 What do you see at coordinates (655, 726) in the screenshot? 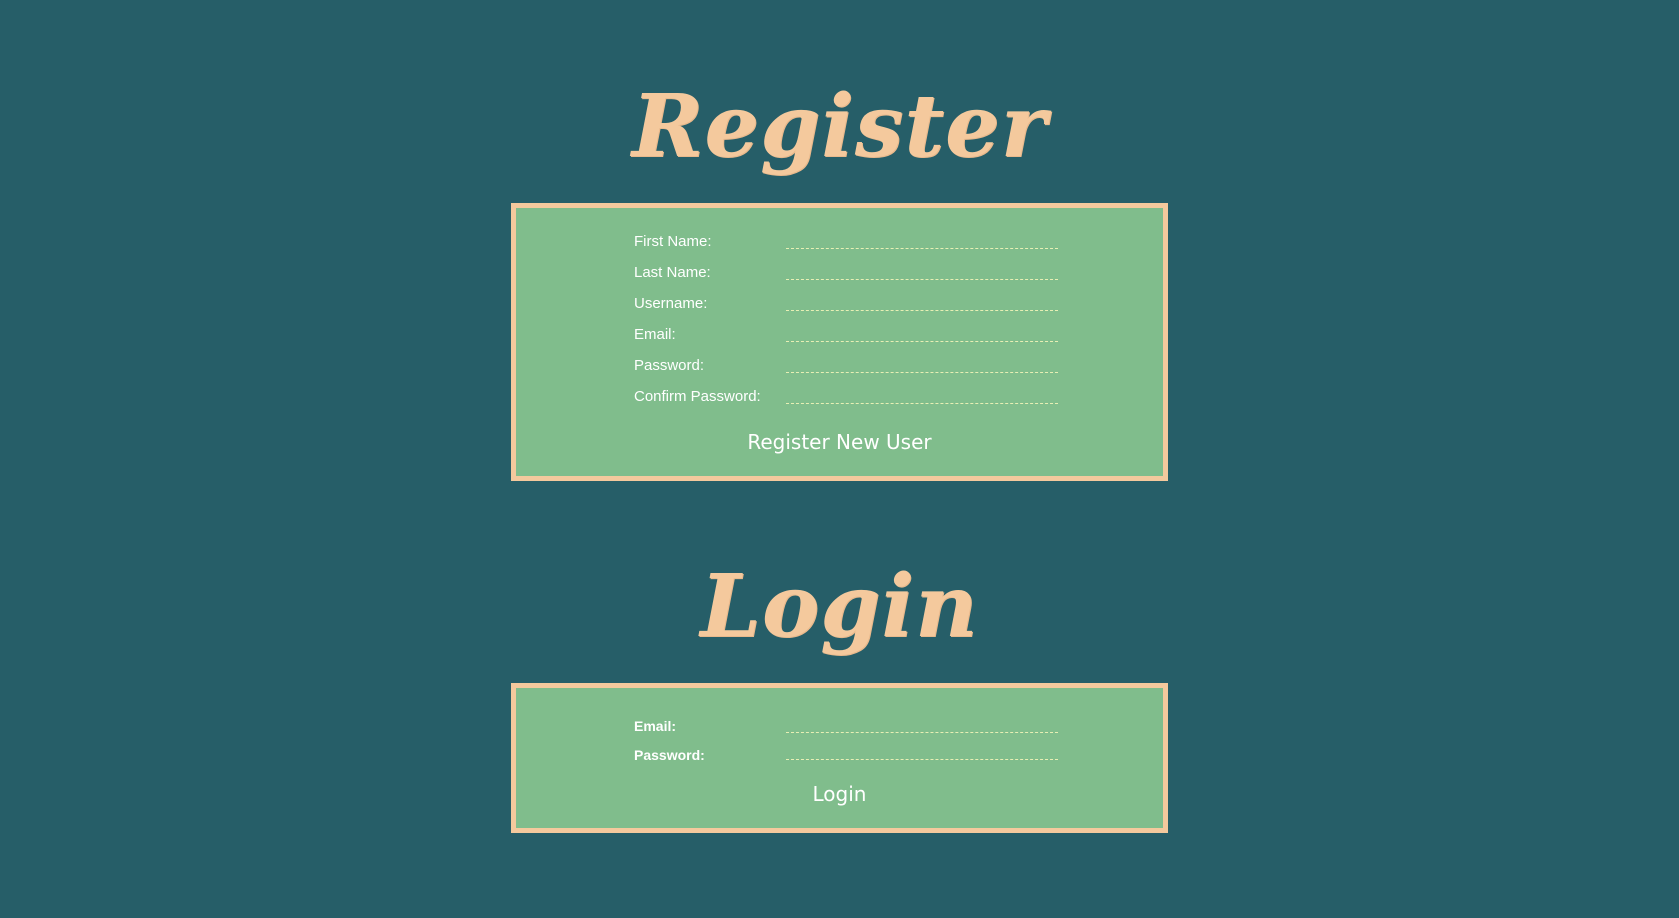
I see `login-email-label: Email:` at bounding box center [655, 726].